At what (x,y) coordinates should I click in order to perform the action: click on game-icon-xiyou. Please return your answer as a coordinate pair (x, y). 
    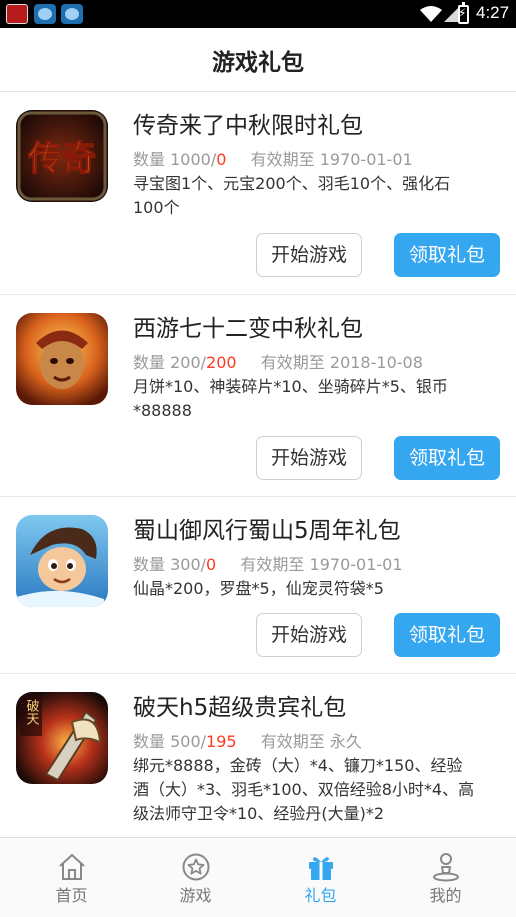
    Looking at the image, I should click on (62, 359).